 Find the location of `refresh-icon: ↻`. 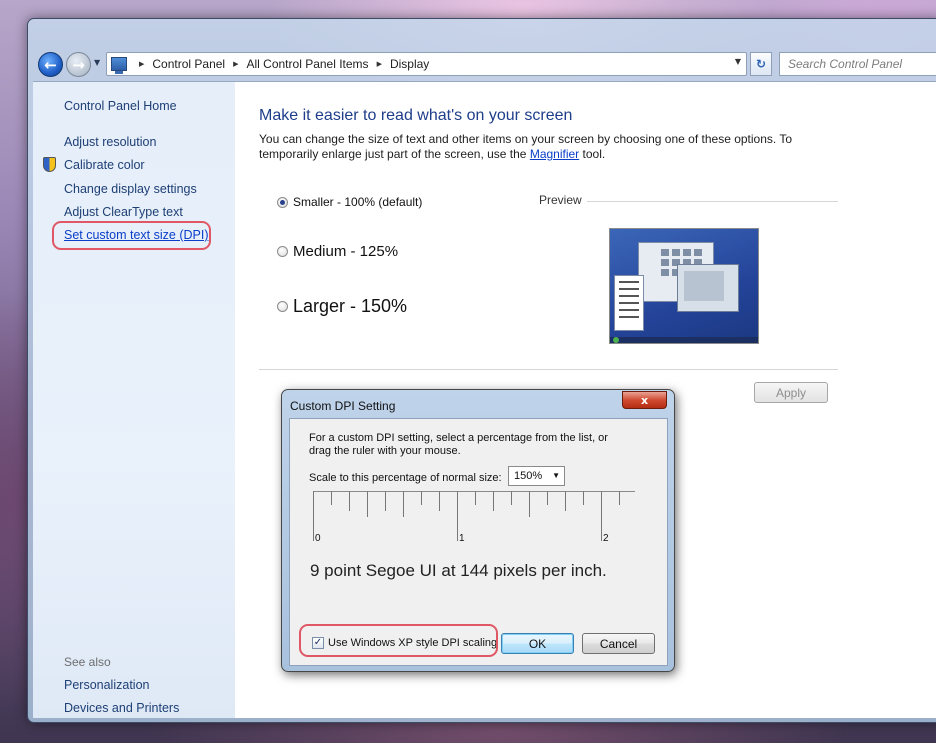

refresh-icon: ↻ is located at coordinates (761, 64).